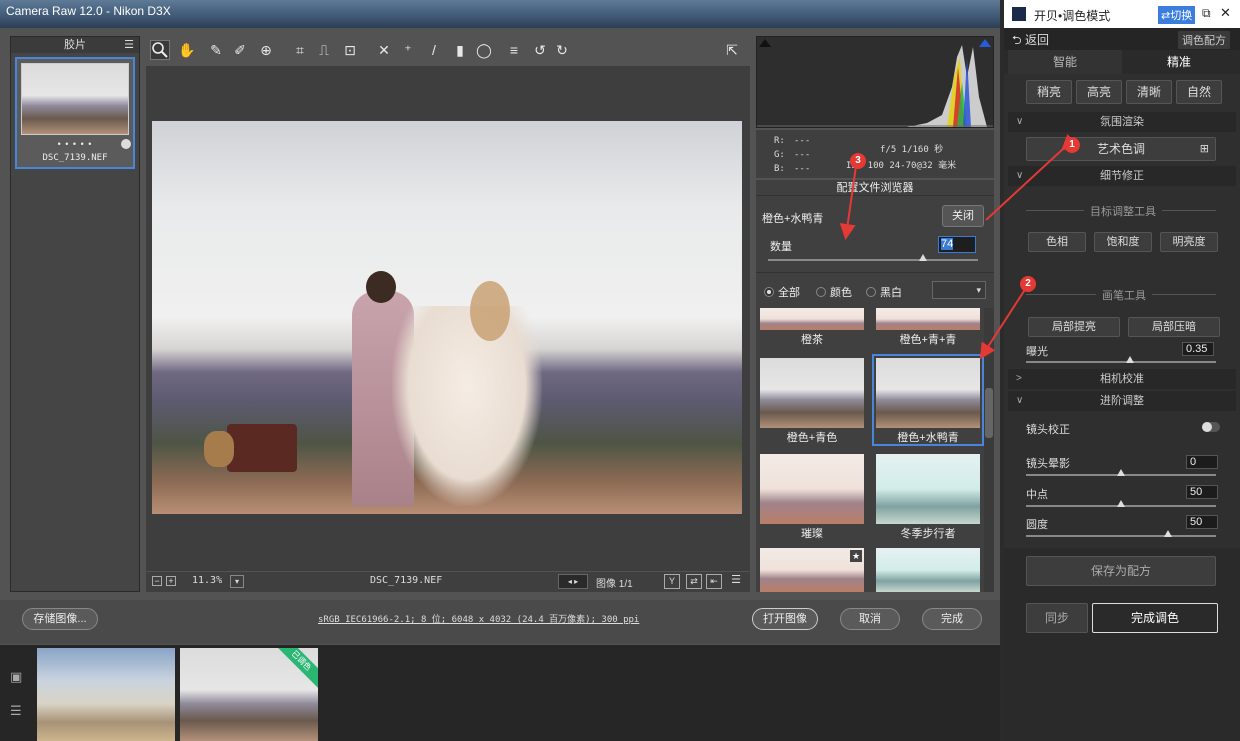 Image resolution: width=1240 pixels, height=741 pixels. I want to click on filmstrip-header: 胶片 ☰, so click(75, 45).